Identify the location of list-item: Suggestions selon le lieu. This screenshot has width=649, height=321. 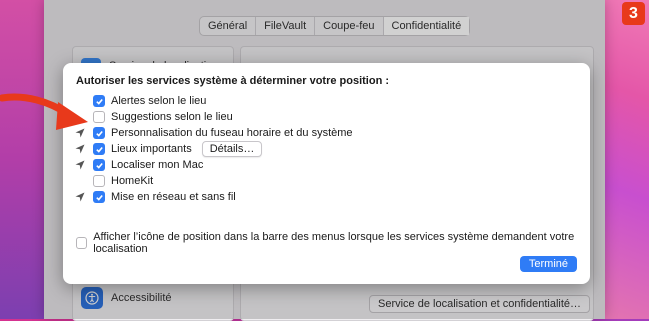
(313, 117).